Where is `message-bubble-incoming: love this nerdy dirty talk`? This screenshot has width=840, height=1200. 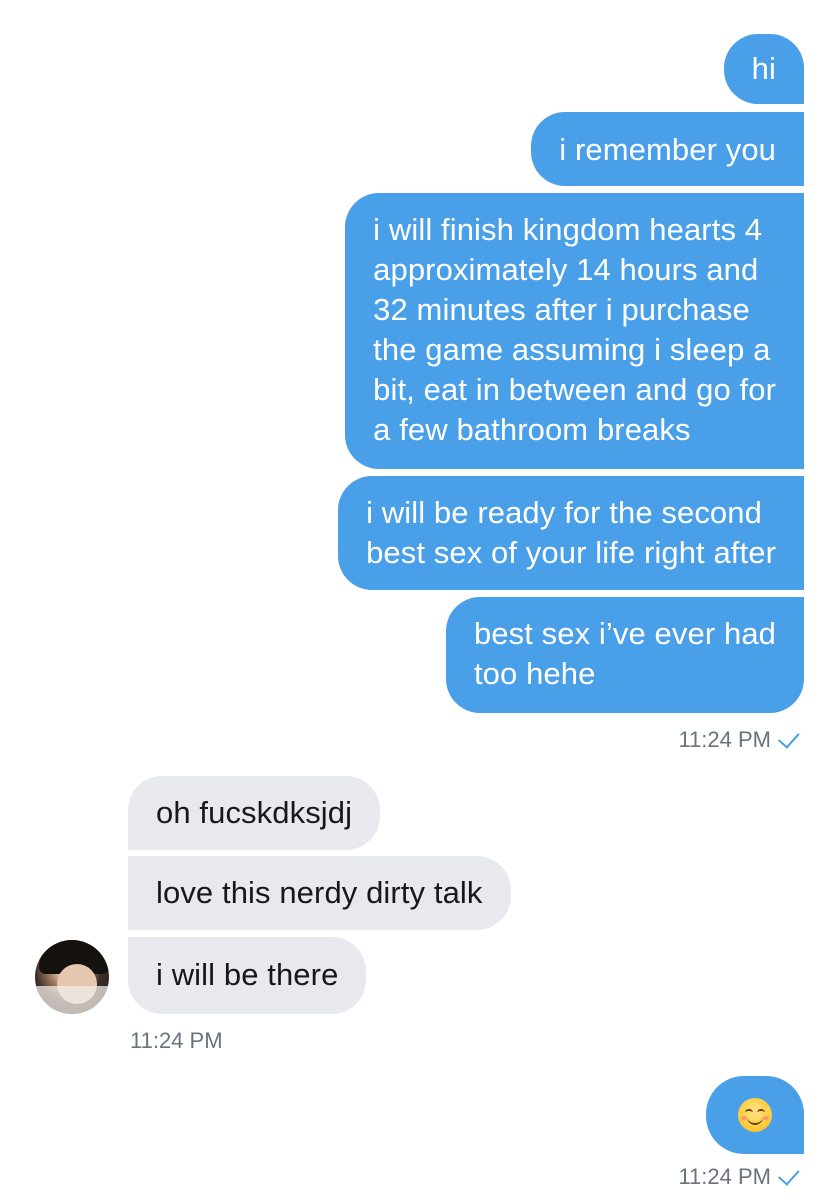
message-bubble-incoming: love this nerdy dirty talk is located at coordinates (319, 893).